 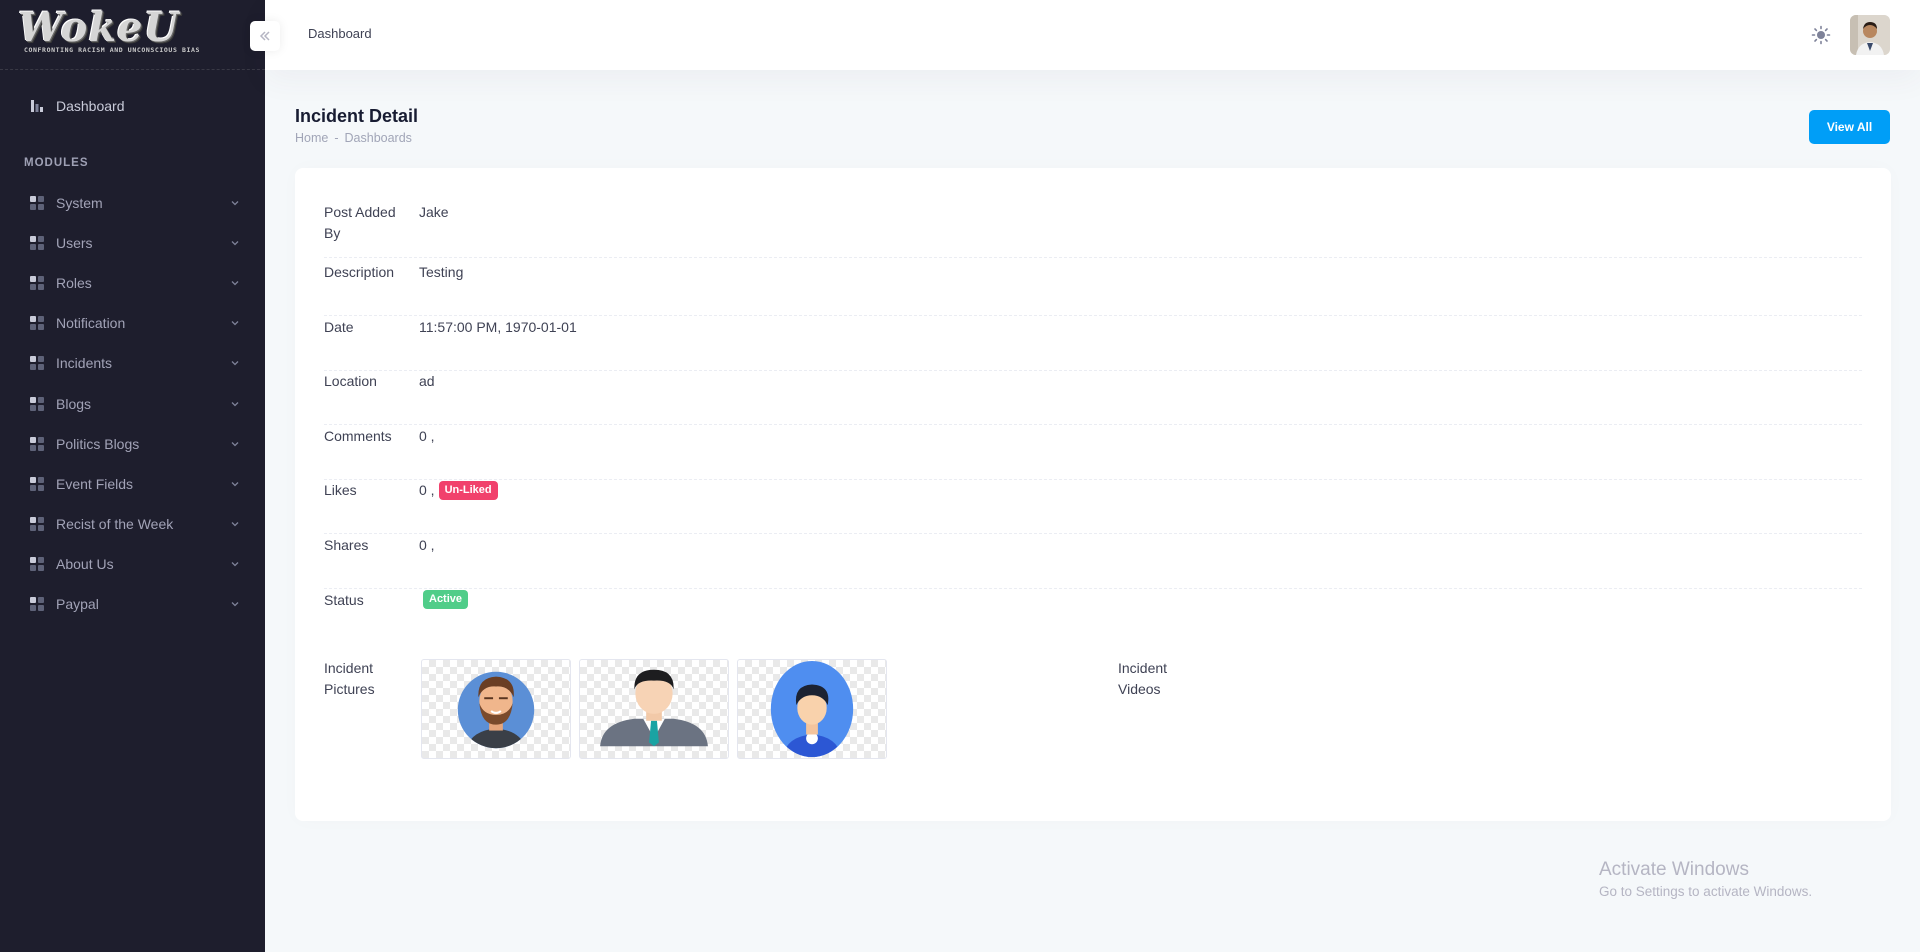 I want to click on sidebar-item-system: System, so click(x=132, y=203).